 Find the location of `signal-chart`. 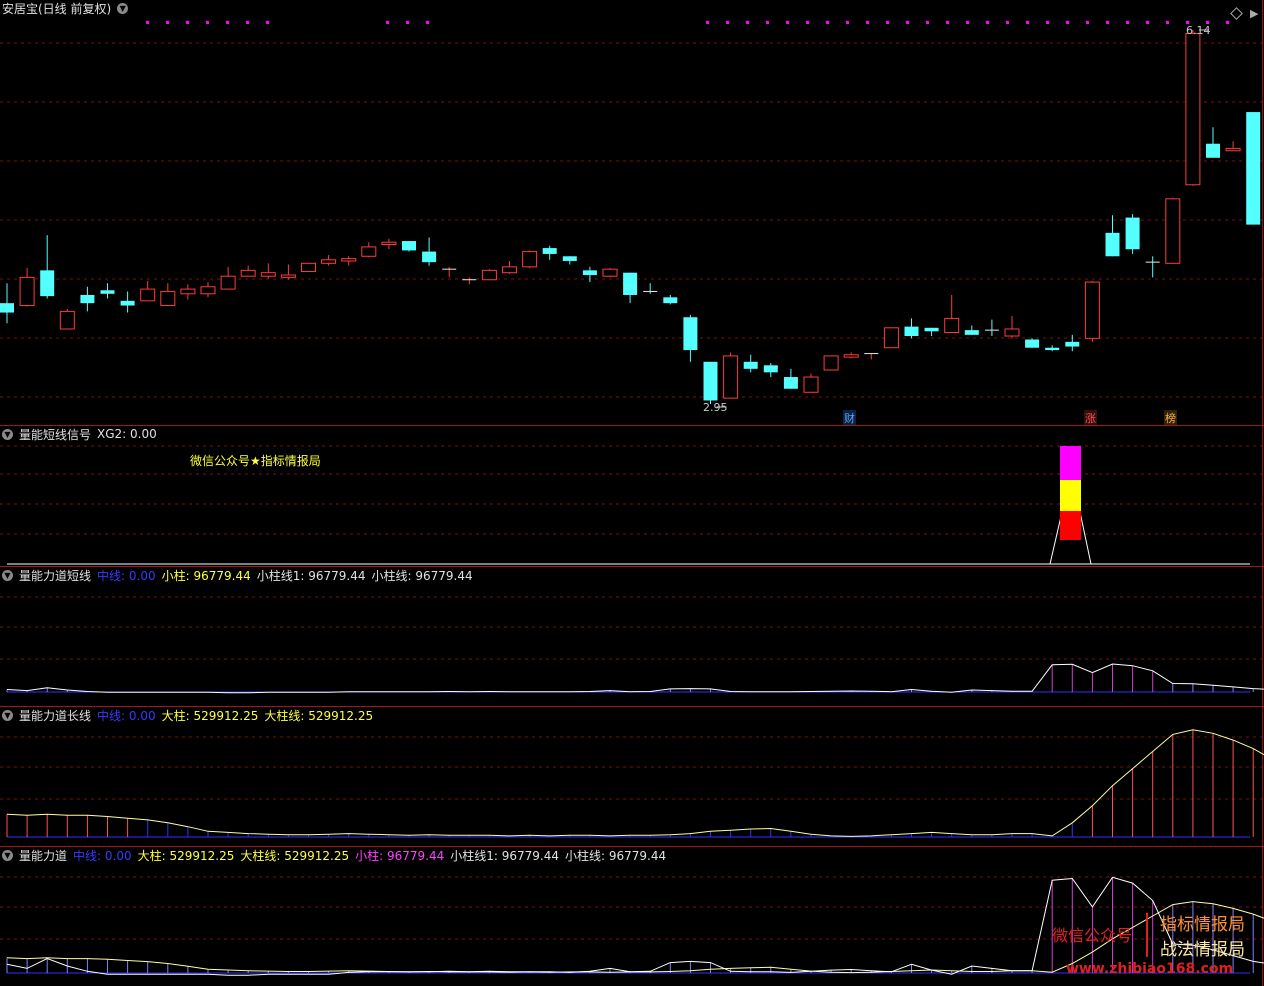

signal-chart is located at coordinates (632, 496).